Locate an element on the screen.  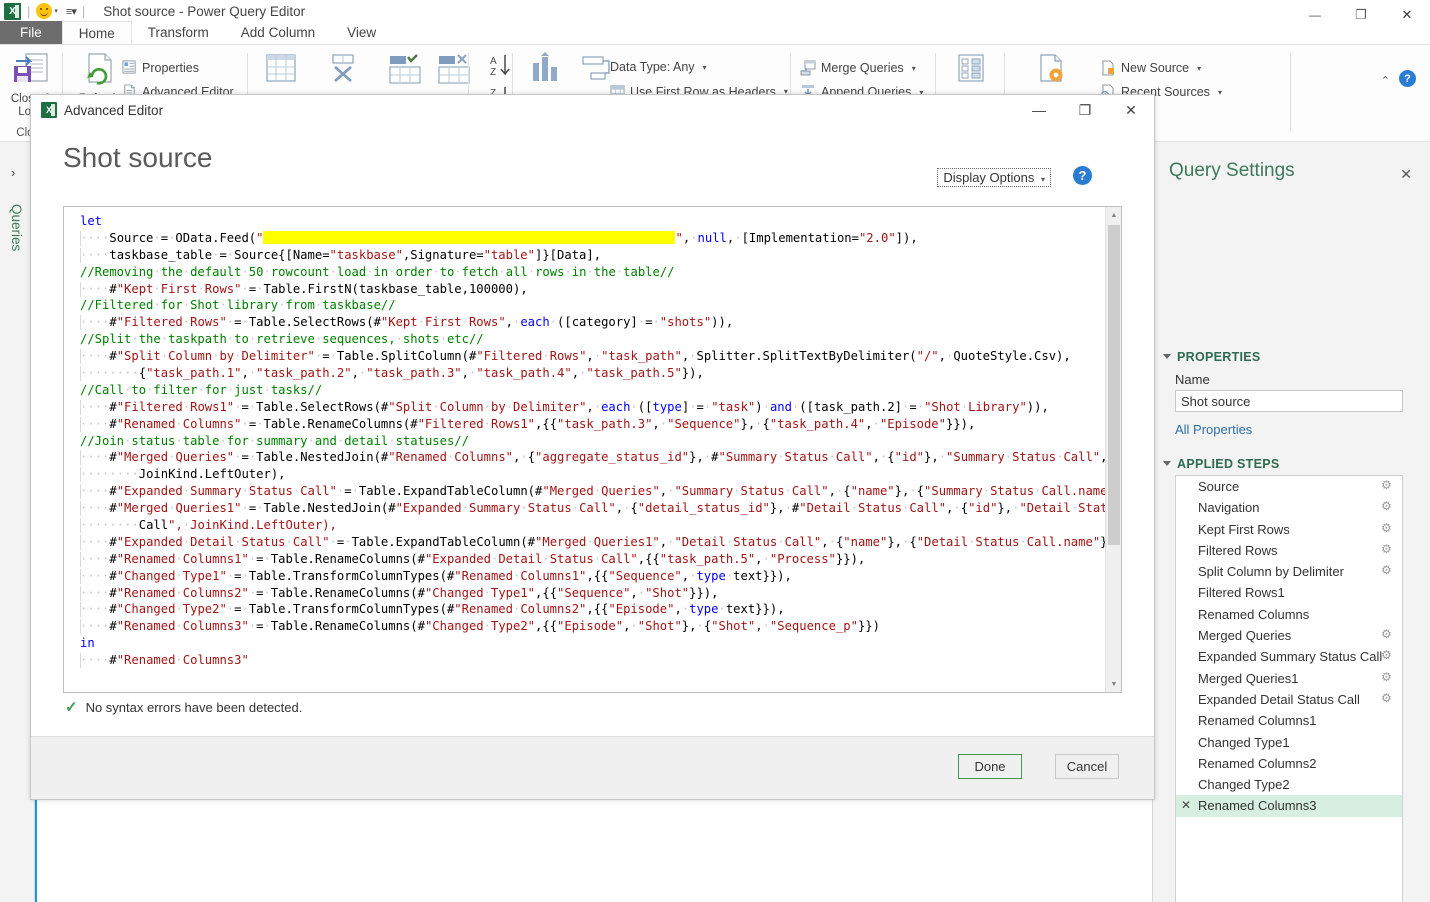
recent-sources-caret-icon: ▾ is located at coordinates (1220, 92).